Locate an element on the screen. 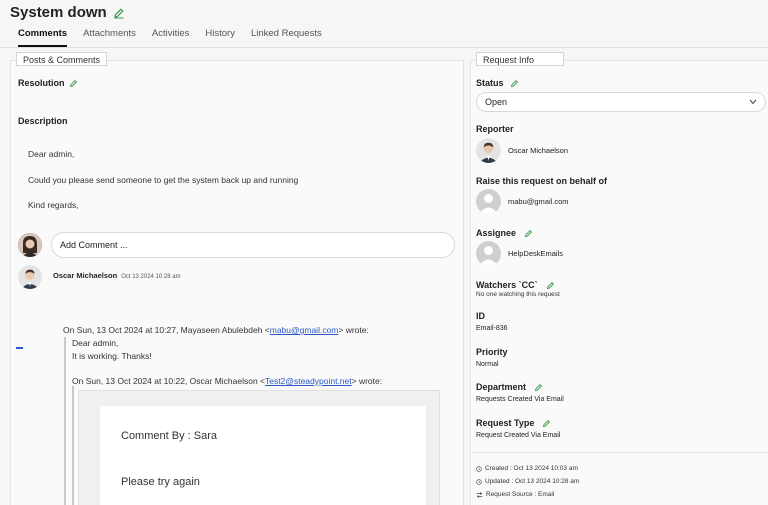 This screenshot has height=505, width=768. updated-row: Updated : Oct 13 2024 10:28 am is located at coordinates (527, 481).